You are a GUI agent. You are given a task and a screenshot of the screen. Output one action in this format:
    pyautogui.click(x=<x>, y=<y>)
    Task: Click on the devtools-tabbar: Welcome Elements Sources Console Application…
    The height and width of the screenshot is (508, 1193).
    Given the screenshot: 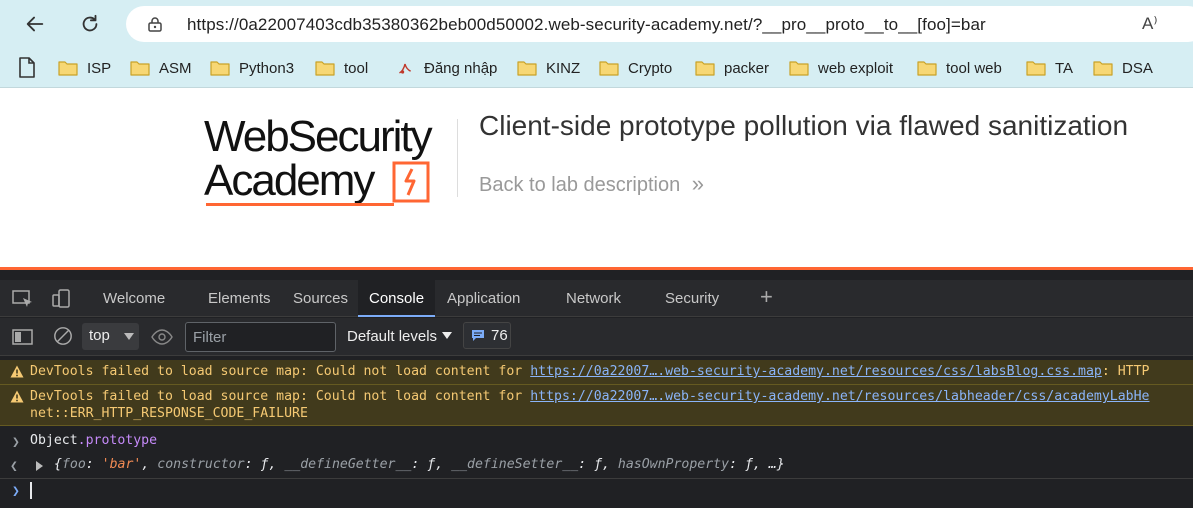 What is the action you would take?
    pyautogui.click(x=596, y=298)
    